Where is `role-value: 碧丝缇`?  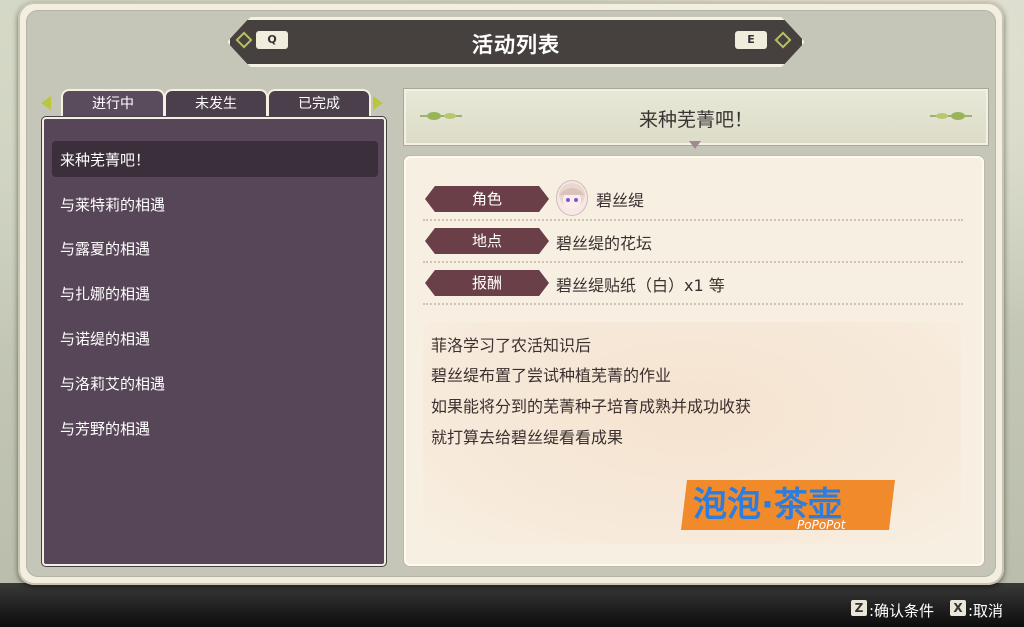
role-value: 碧丝缇 is located at coordinates (620, 200).